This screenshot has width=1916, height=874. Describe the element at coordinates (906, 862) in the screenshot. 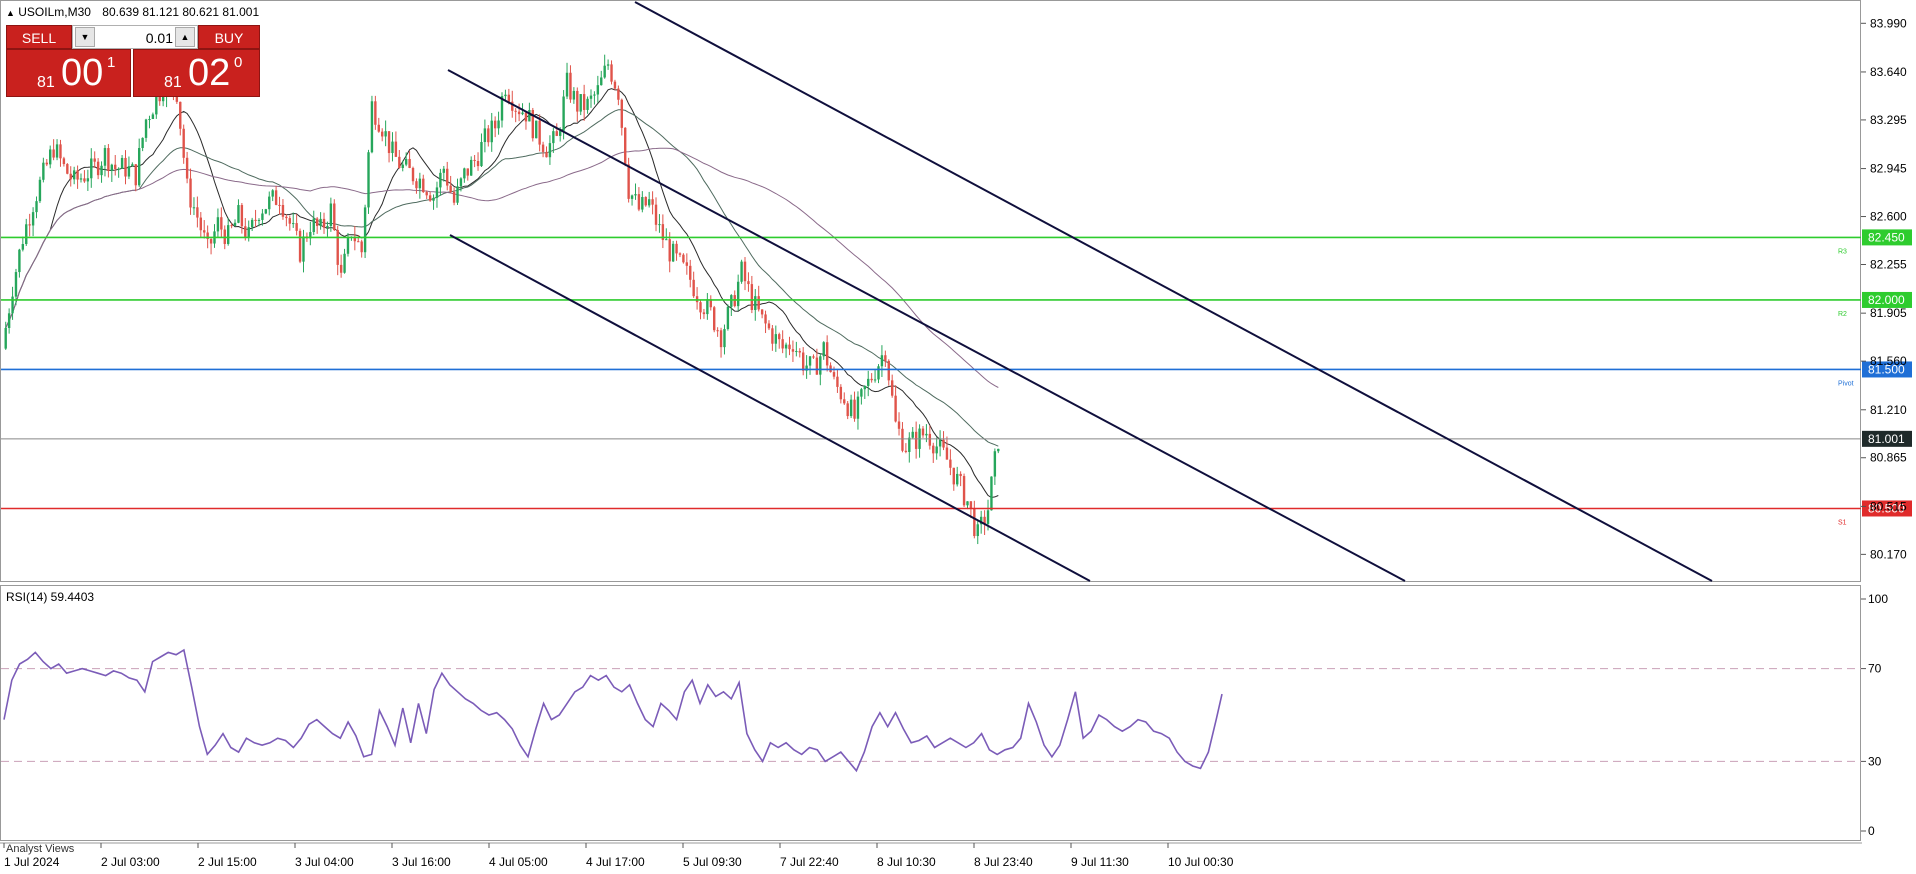

I see `time-tick-label: 8 Jul 10:30` at that location.